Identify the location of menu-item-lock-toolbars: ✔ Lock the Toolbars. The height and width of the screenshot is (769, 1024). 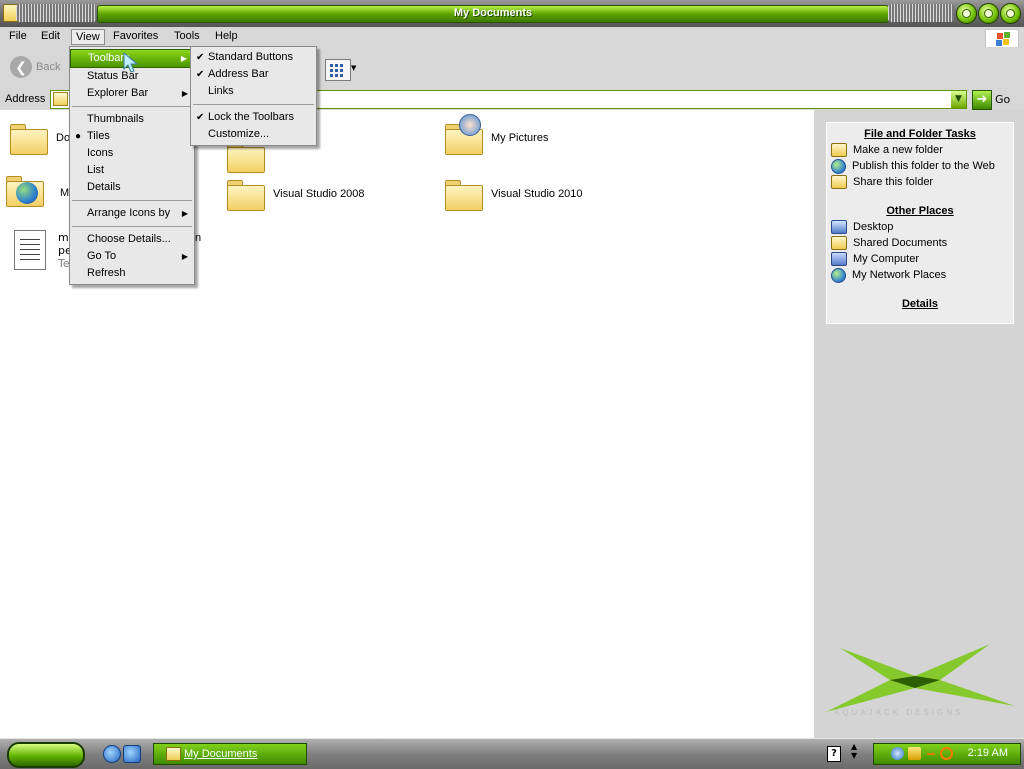
(253, 117).